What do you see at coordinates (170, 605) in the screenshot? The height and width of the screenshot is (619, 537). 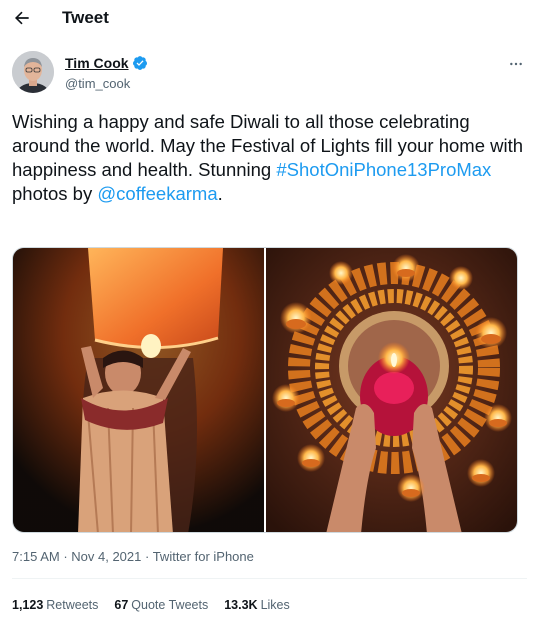 I see `quote-tweets-label: Quote Tweets` at bounding box center [170, 605].